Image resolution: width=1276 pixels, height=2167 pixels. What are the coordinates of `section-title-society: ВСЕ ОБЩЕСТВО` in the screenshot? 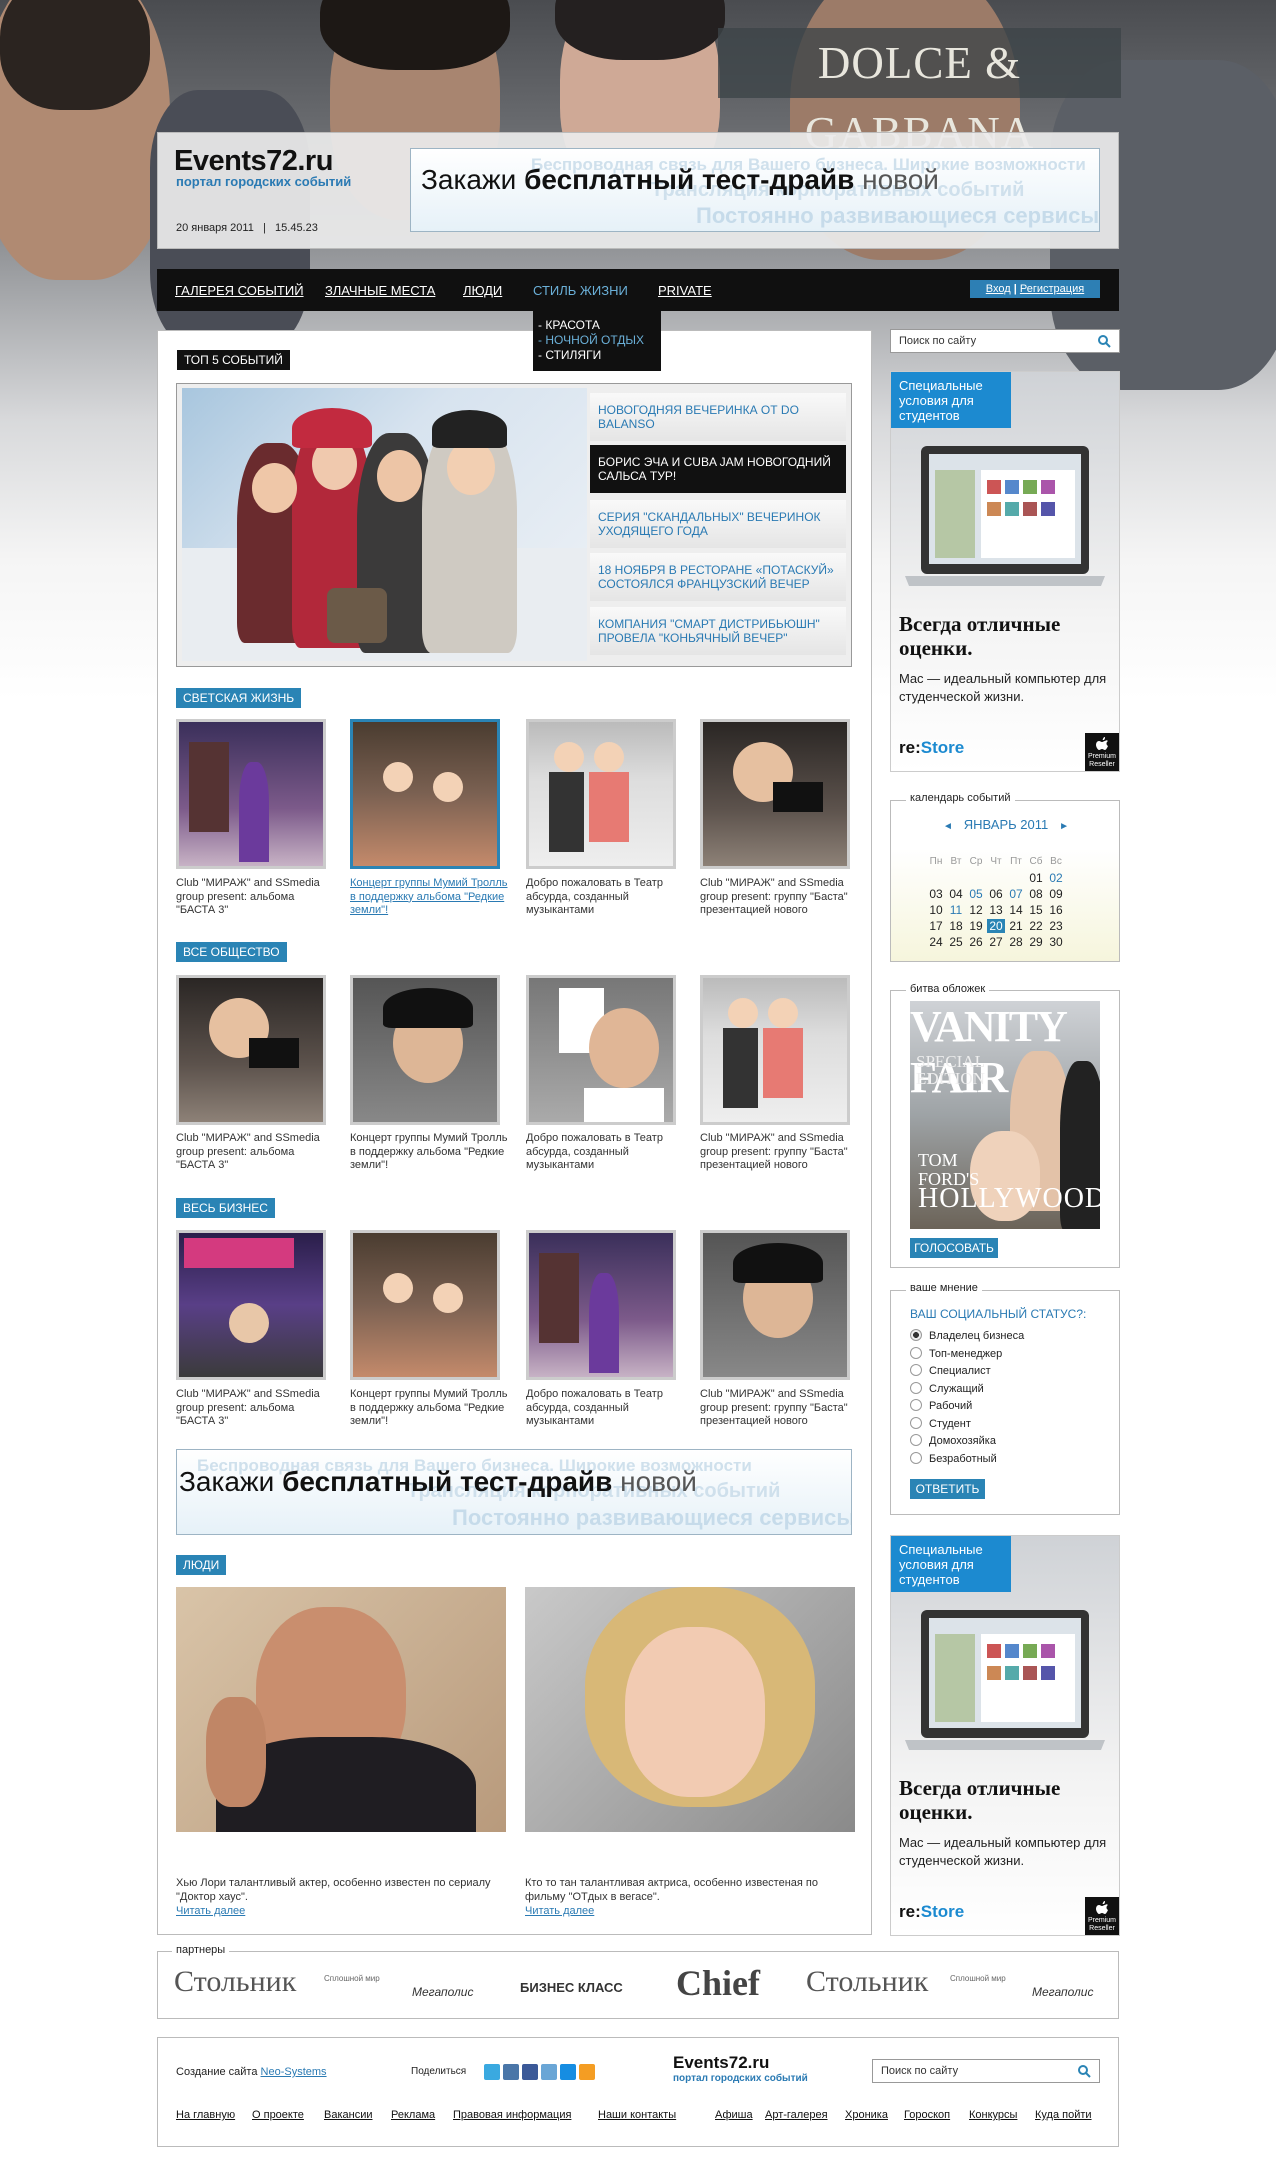 It's located at (231, 952).